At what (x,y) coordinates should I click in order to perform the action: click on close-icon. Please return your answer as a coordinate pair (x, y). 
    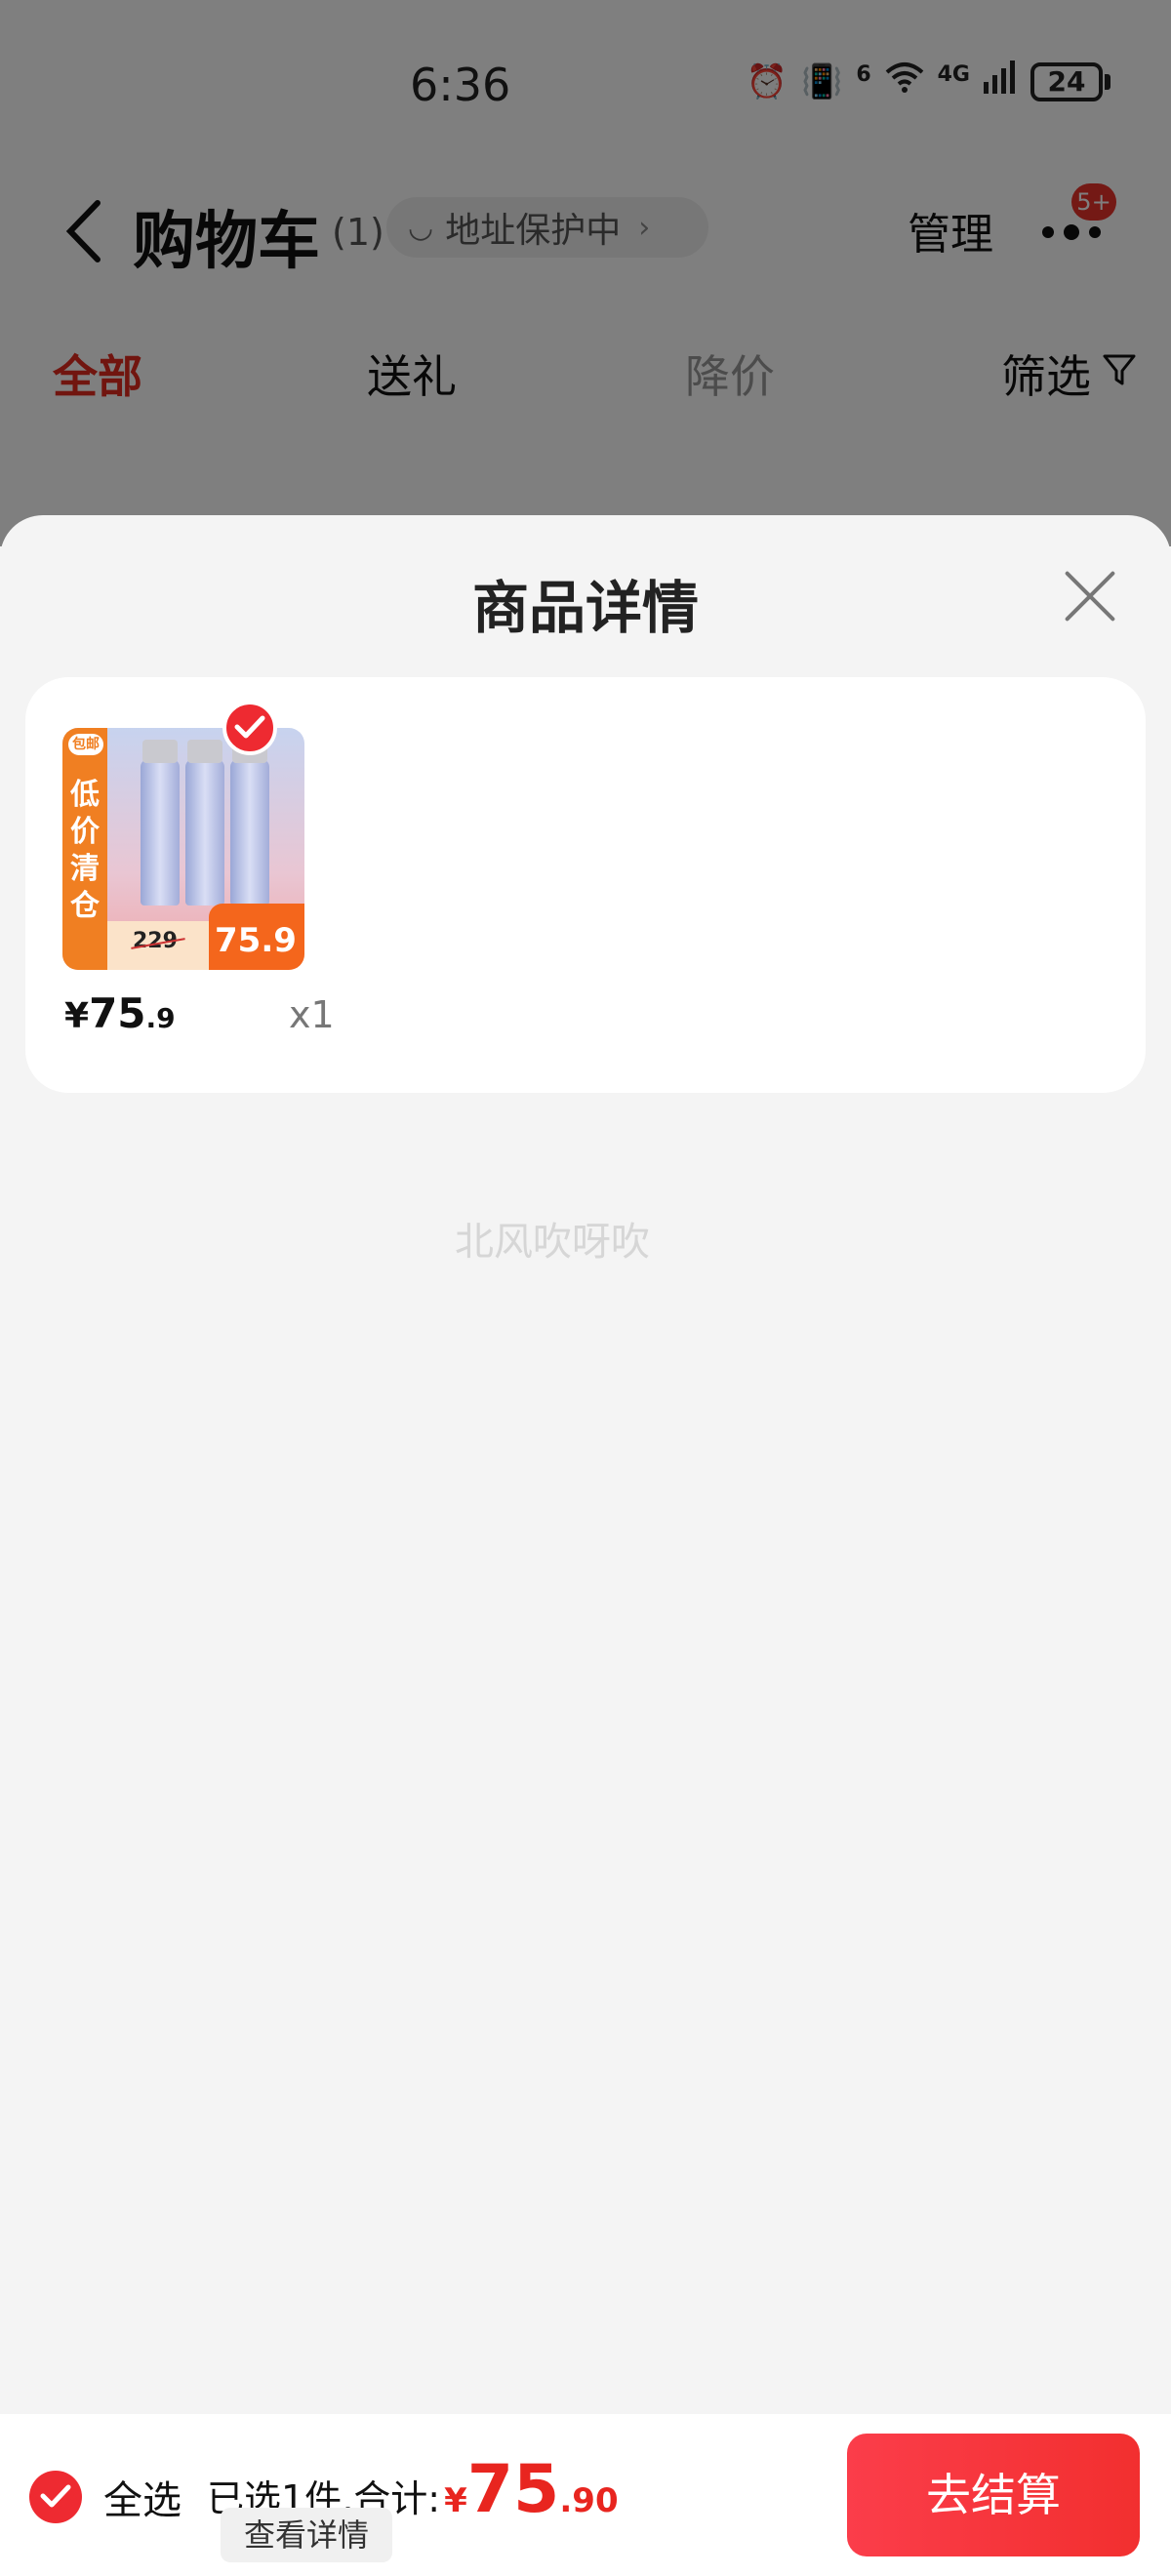
    Looking at the image, I should click on (1090, 596).